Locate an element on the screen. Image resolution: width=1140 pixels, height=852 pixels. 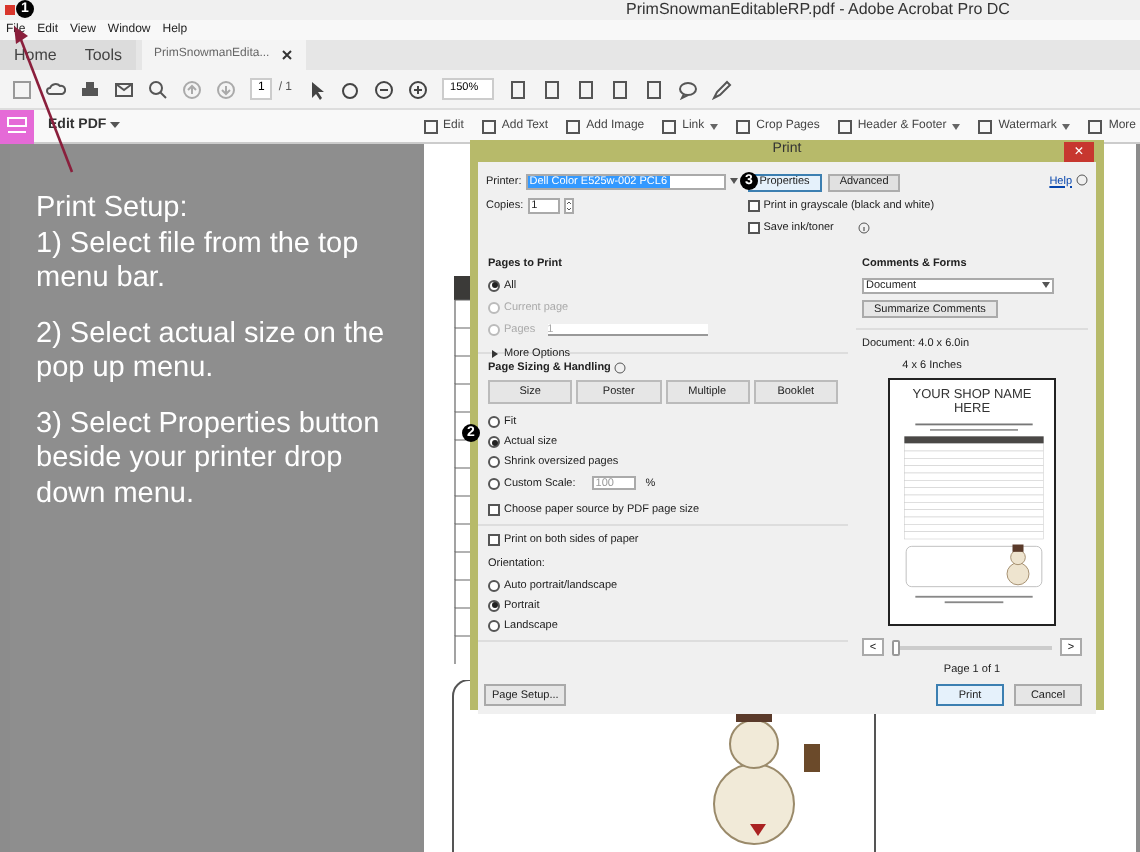
close-button: × is located at coordinates (1079, 152).